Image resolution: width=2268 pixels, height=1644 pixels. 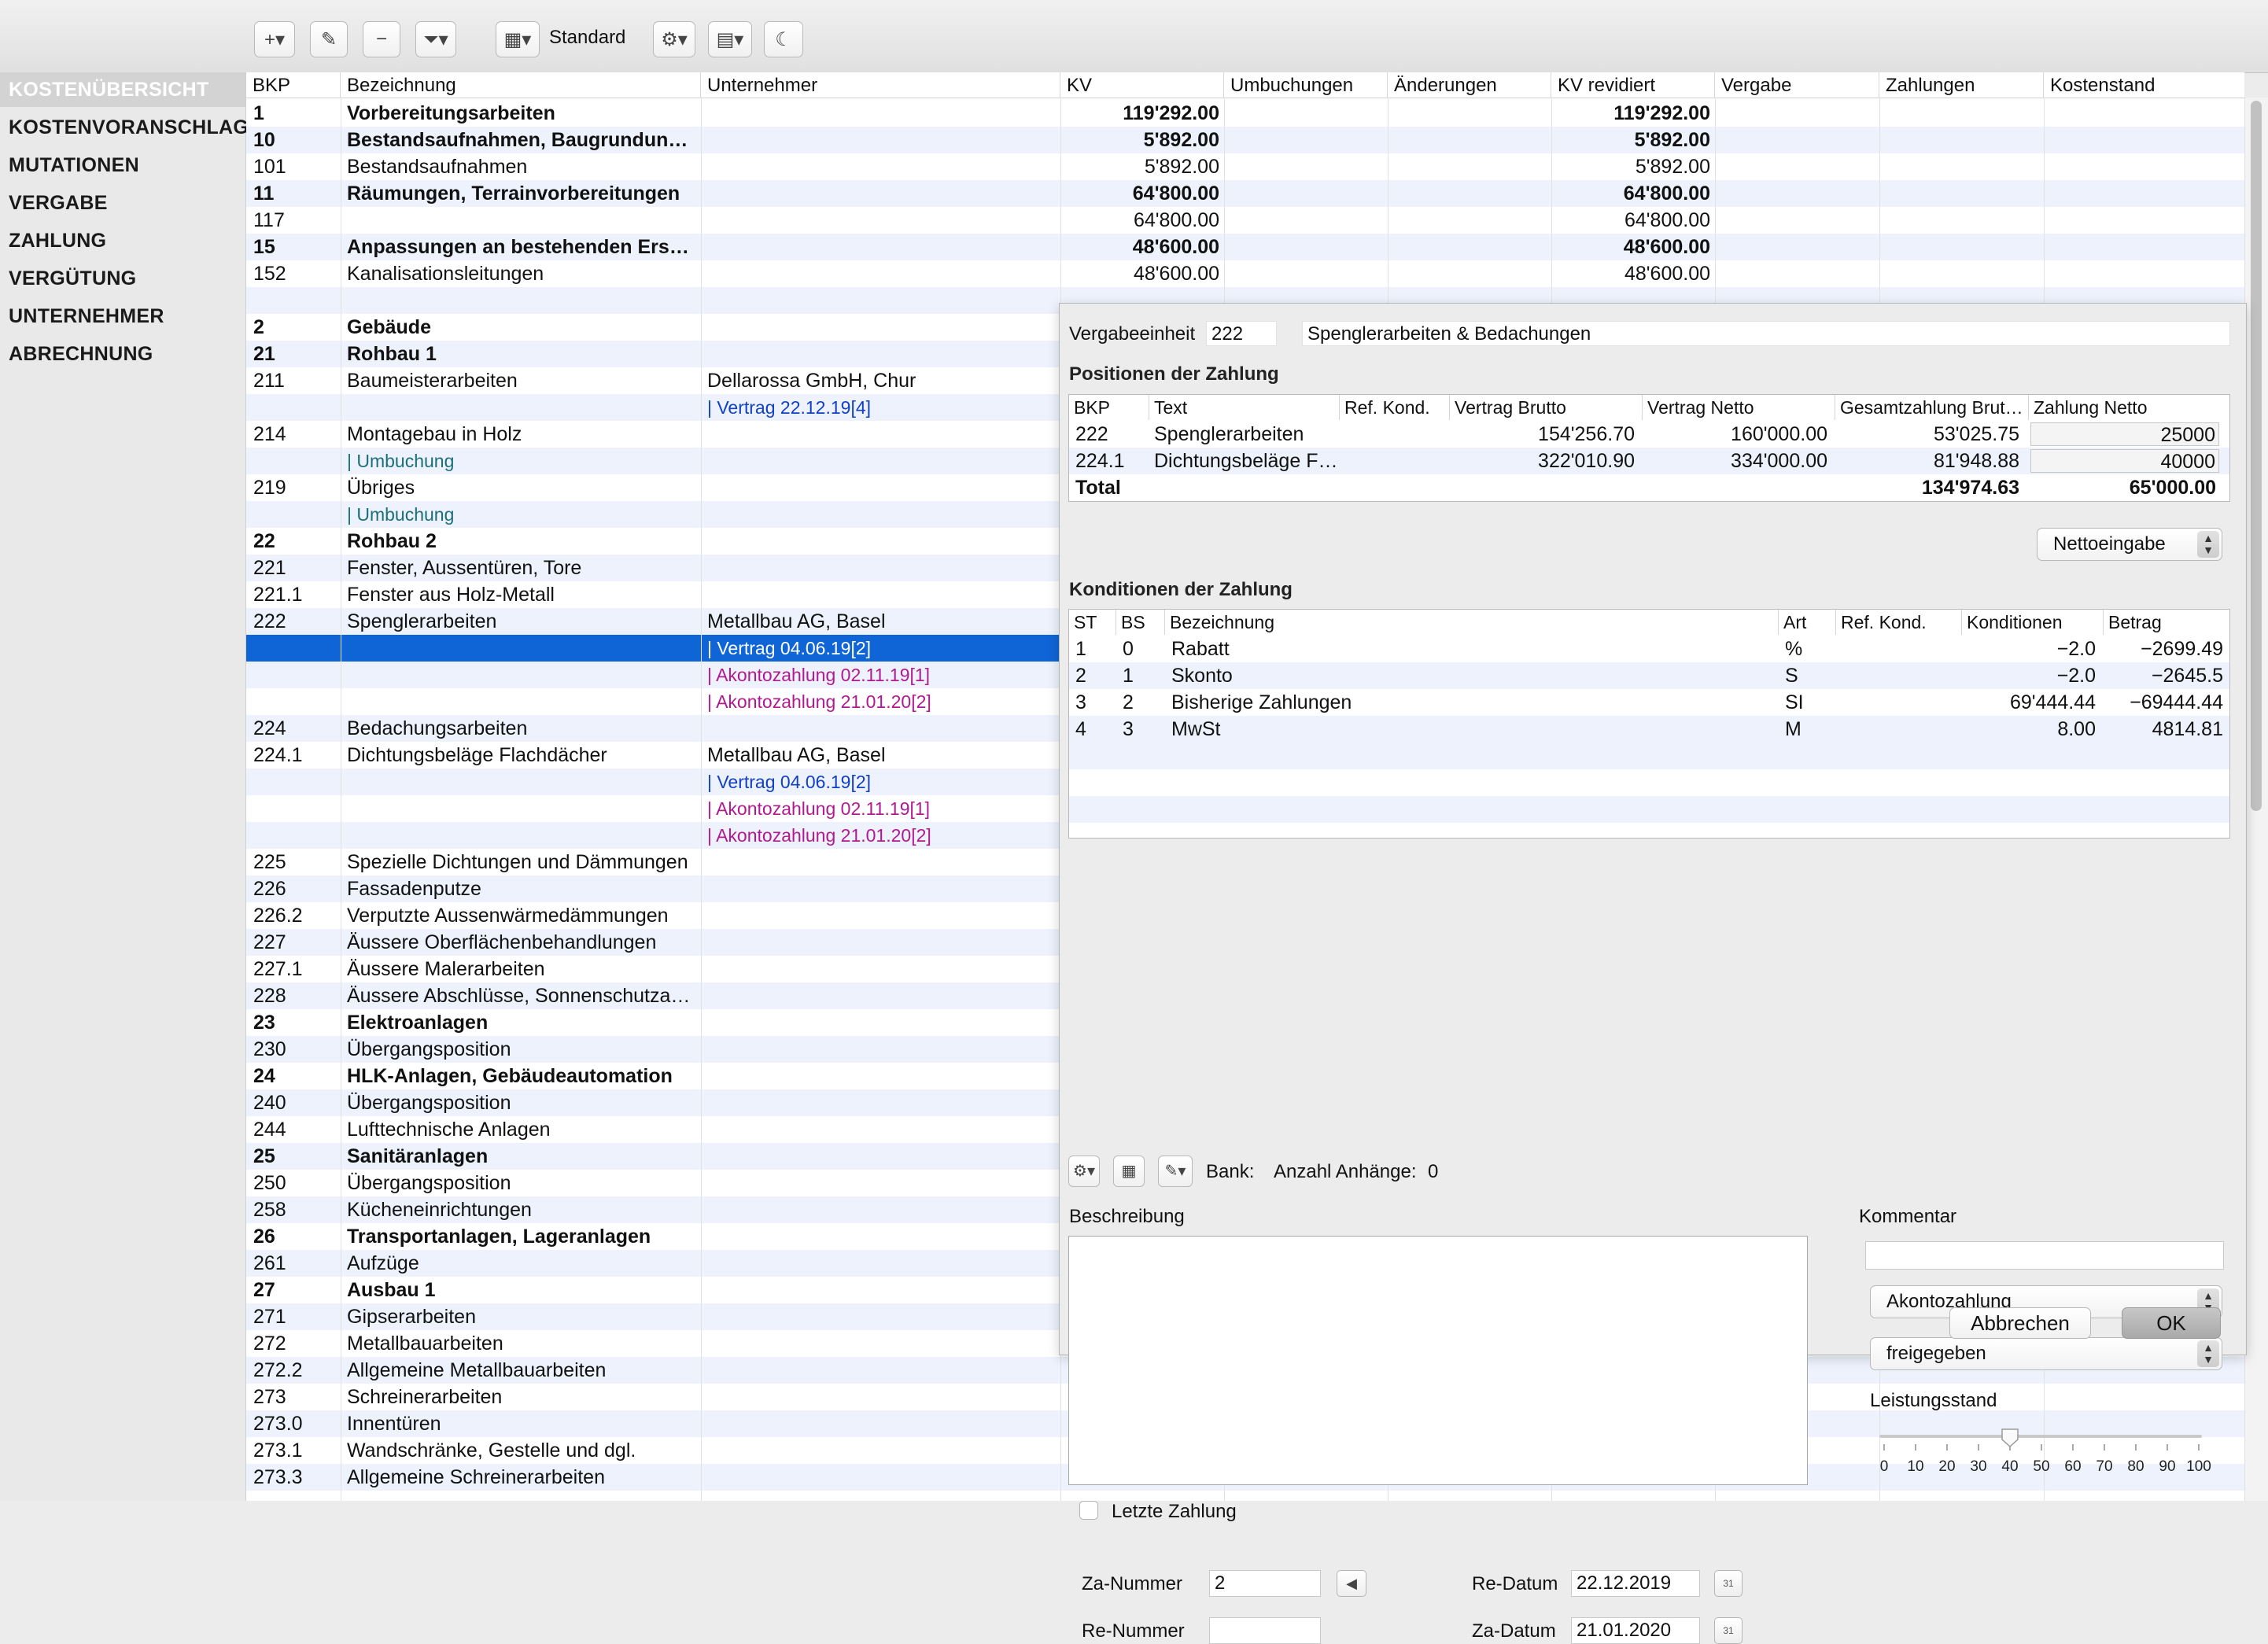 I want to click on dark-mode-button: ☾, so click(x=783, y=39).